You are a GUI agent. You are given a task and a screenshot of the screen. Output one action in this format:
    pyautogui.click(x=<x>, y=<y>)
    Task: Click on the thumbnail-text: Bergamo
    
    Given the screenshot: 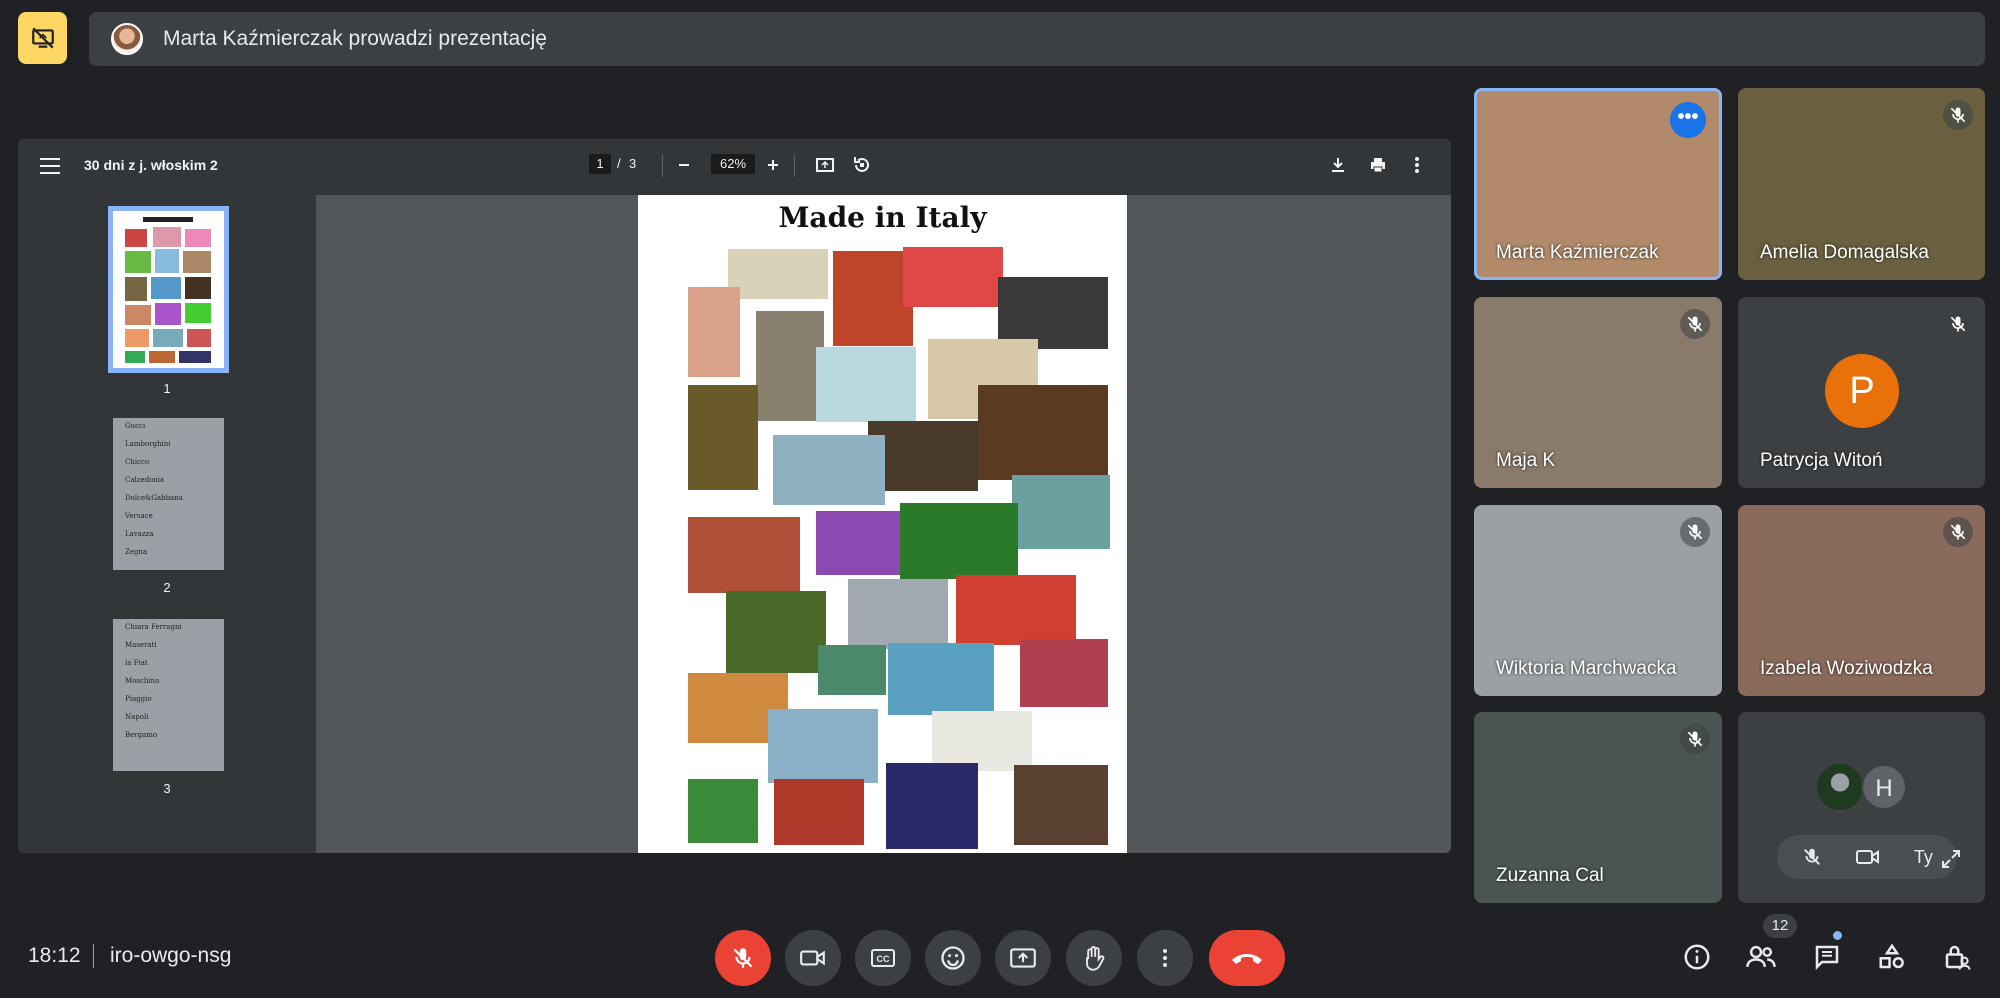 What is the action you would take?
    pyautogui.click(x=141, y=735)
    